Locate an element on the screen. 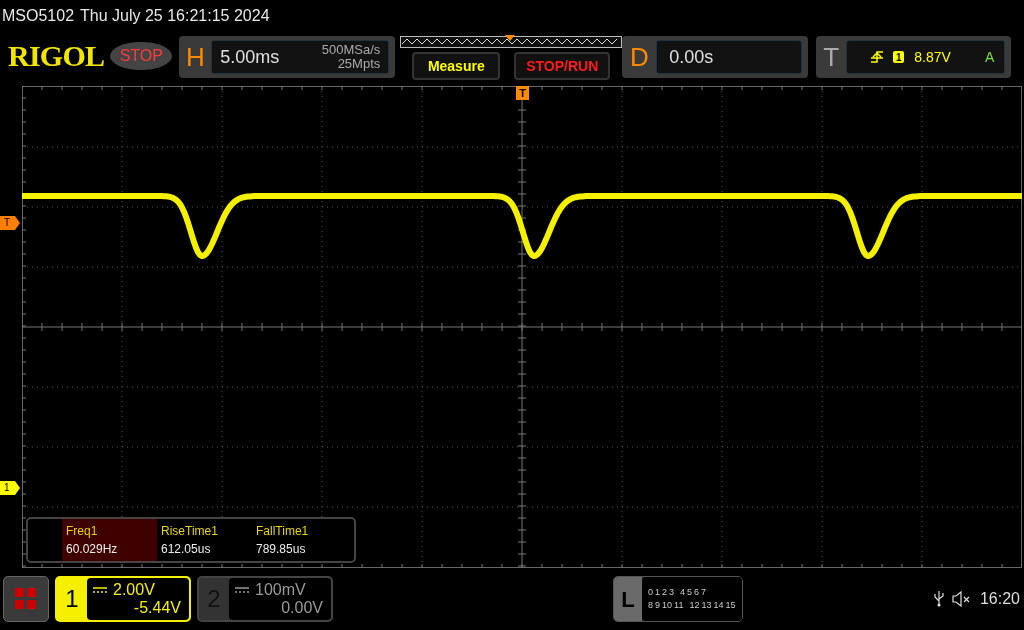 The width and height of the screenshot is (1024, 630). trigger-position-marker: T is located at coordinates (522, 93).